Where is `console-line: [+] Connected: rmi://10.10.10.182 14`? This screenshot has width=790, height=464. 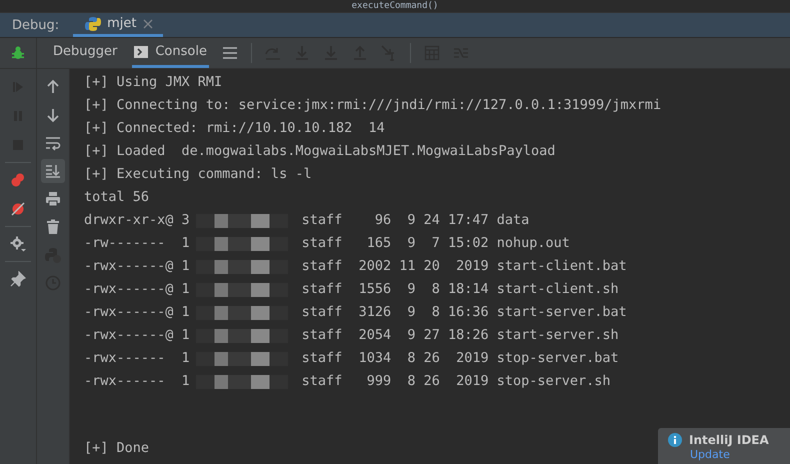
console-line: [+] Connected: rmi://10.10.10.182 14 is located at coordinates (235, 128).